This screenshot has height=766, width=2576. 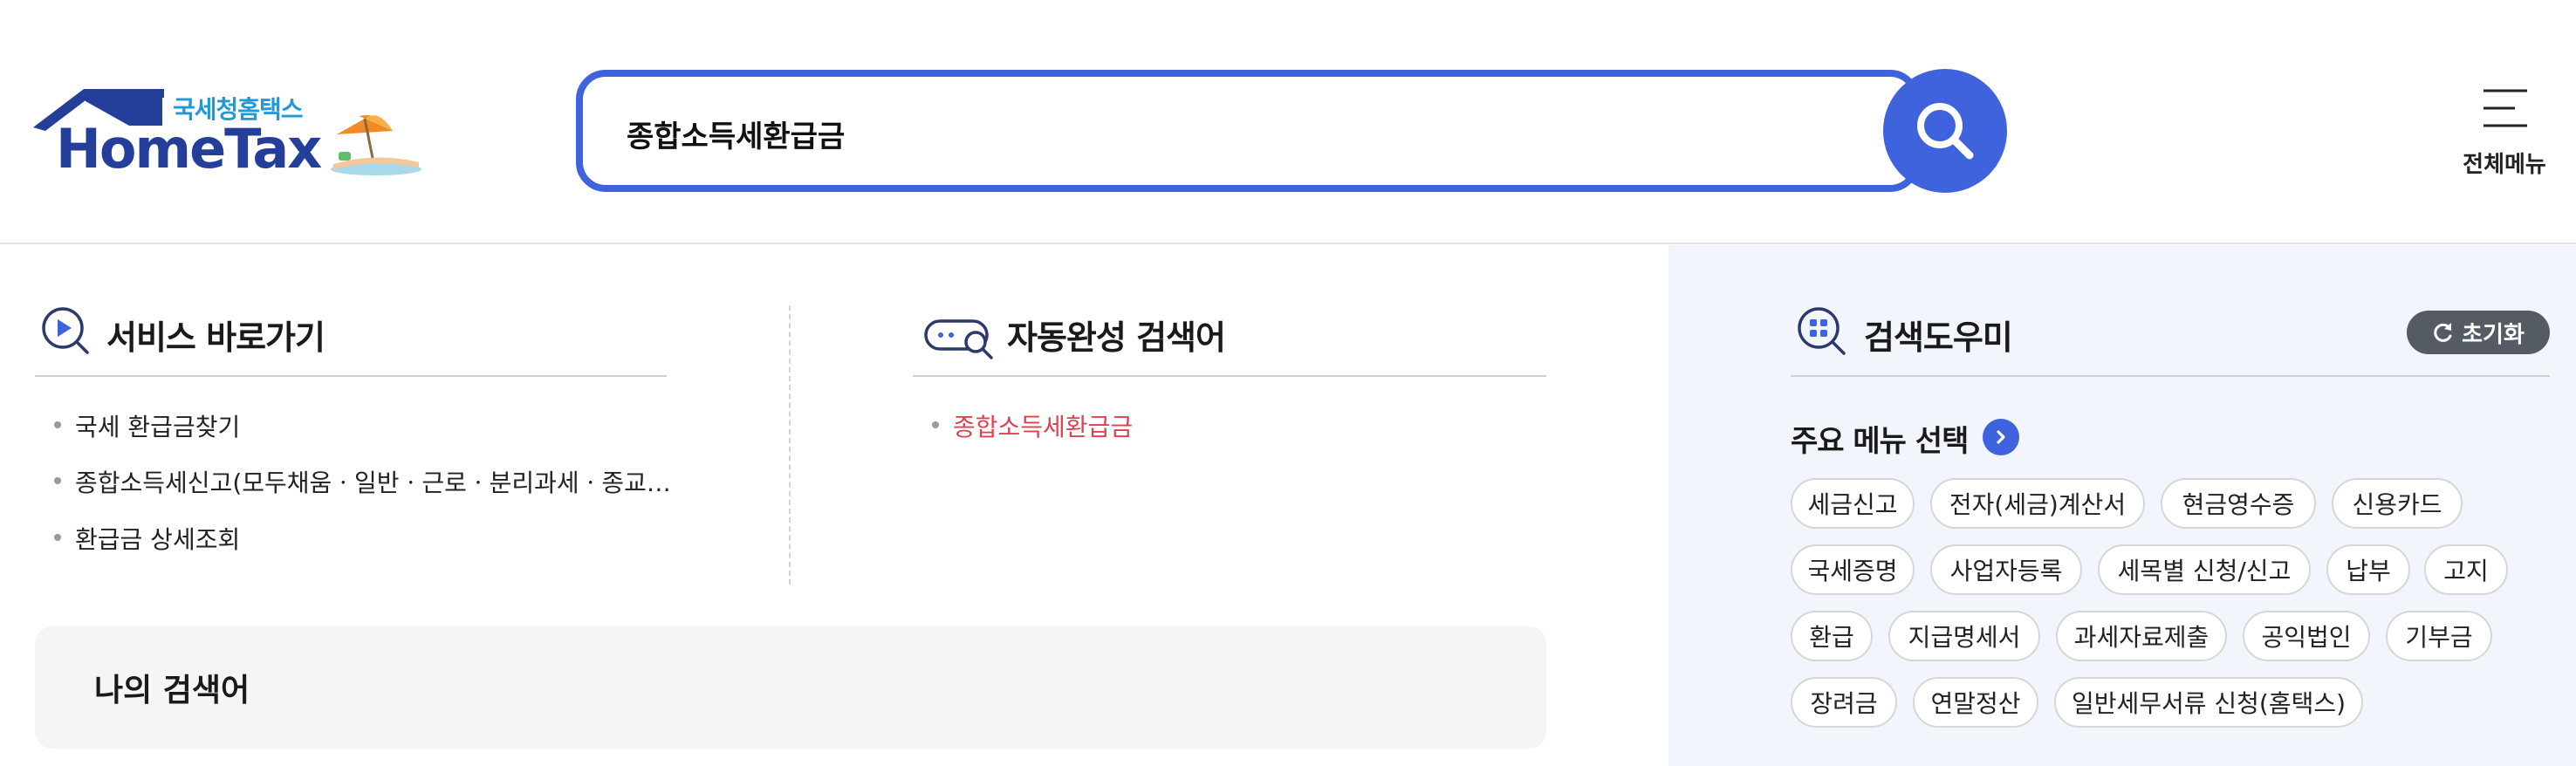 I want to click on menu-select-expand-button, so click(x=2001, y=437).